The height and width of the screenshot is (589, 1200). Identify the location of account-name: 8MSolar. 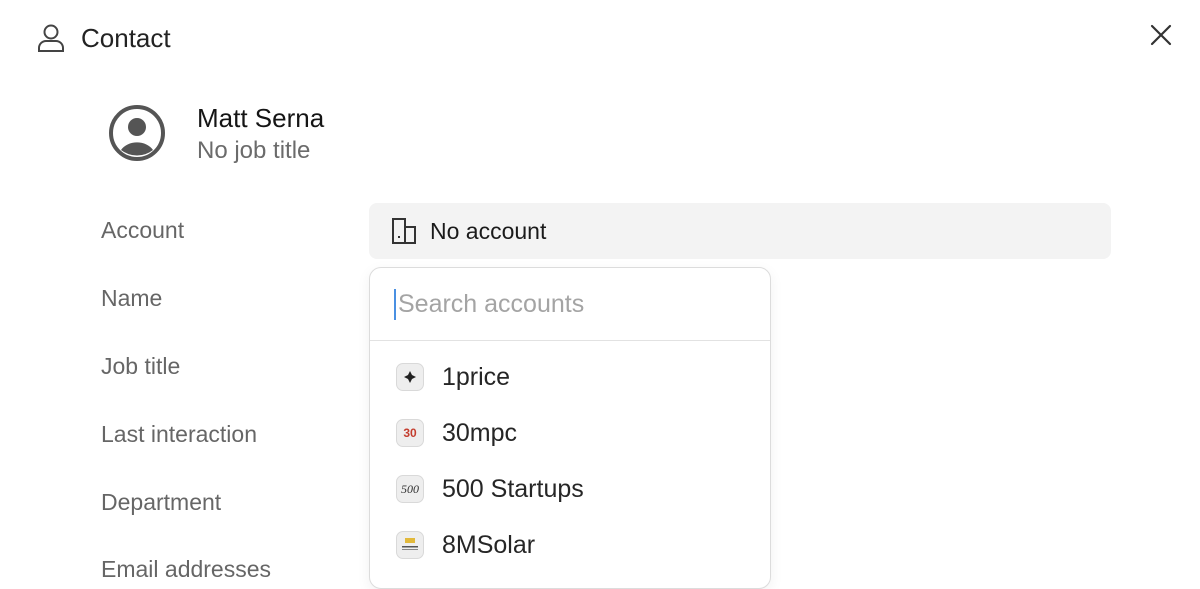
(489, 544).